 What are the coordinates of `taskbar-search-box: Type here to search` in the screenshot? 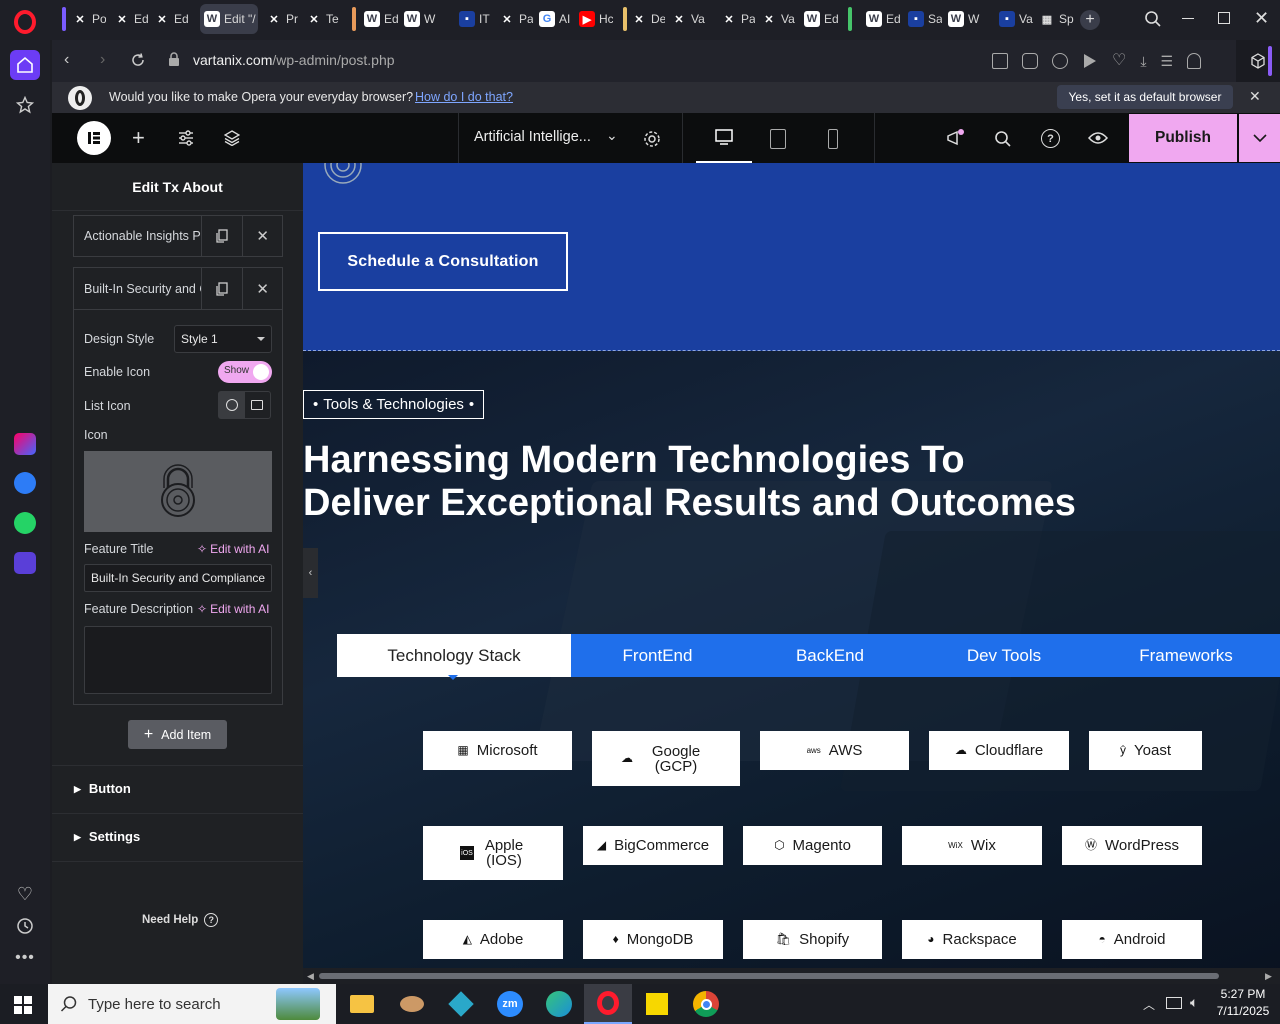 It's located at (192, 1004).